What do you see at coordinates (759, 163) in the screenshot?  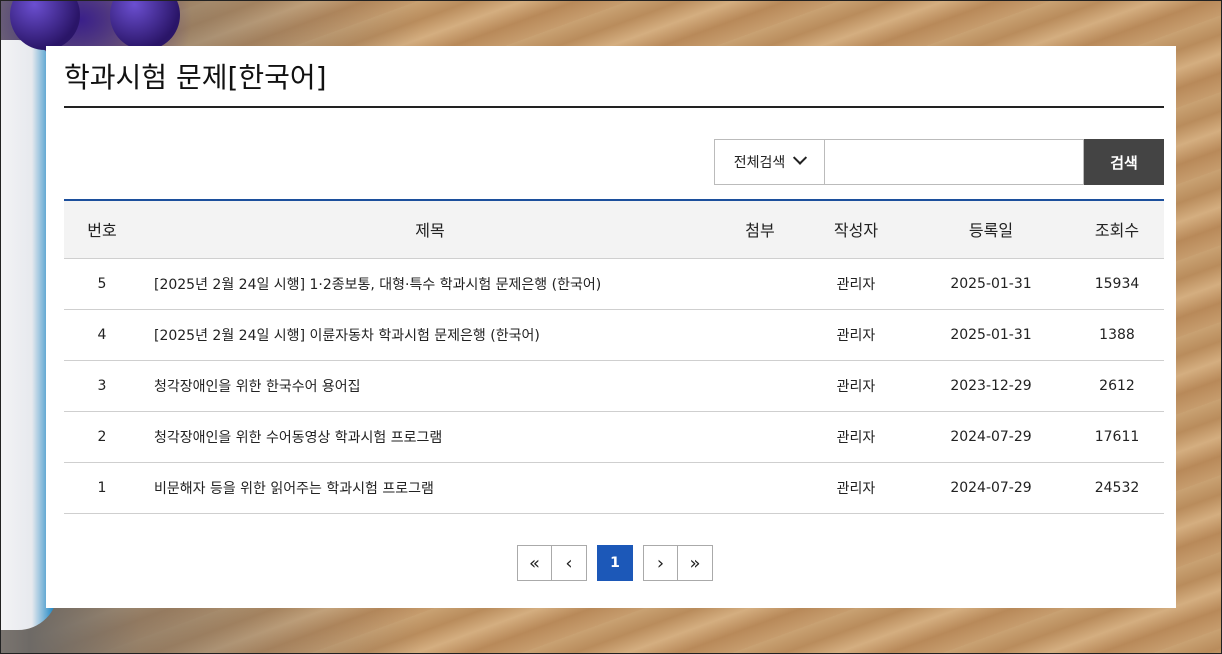 I see `search-scope-label: 전체검색` at bounding box center [759, 163].